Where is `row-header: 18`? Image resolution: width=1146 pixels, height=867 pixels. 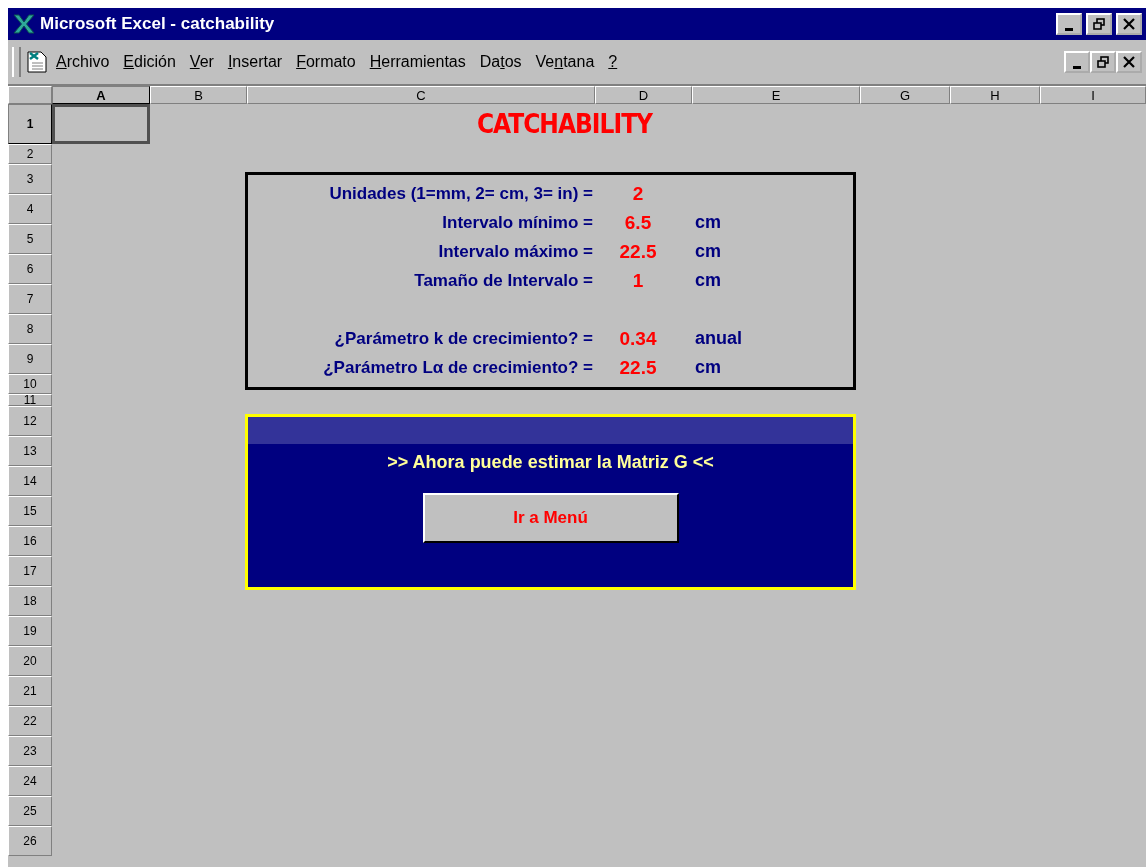
row-header: 18 is located at coordinates (30, 601).